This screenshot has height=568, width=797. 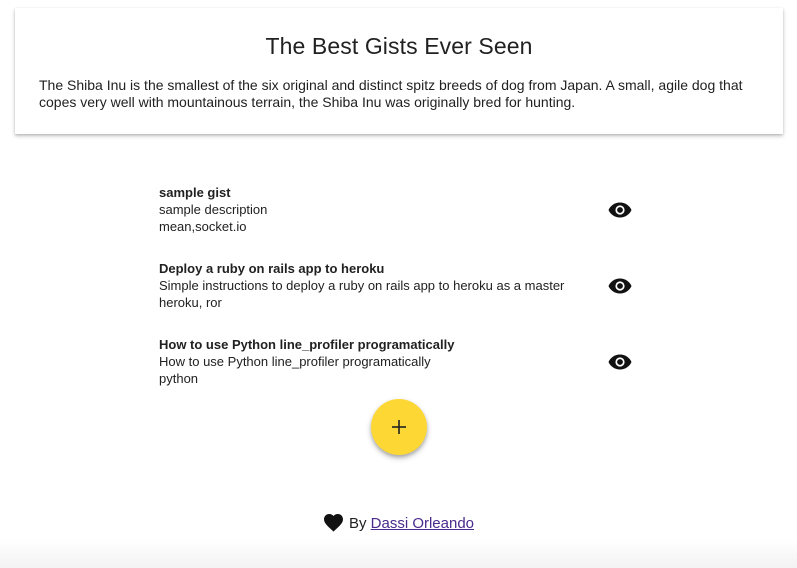 What do you see at coordinates (399, 46) in the screenshot?
I see `page-title: The Best Gists Ever Seen` at bounding box center [399, 46].